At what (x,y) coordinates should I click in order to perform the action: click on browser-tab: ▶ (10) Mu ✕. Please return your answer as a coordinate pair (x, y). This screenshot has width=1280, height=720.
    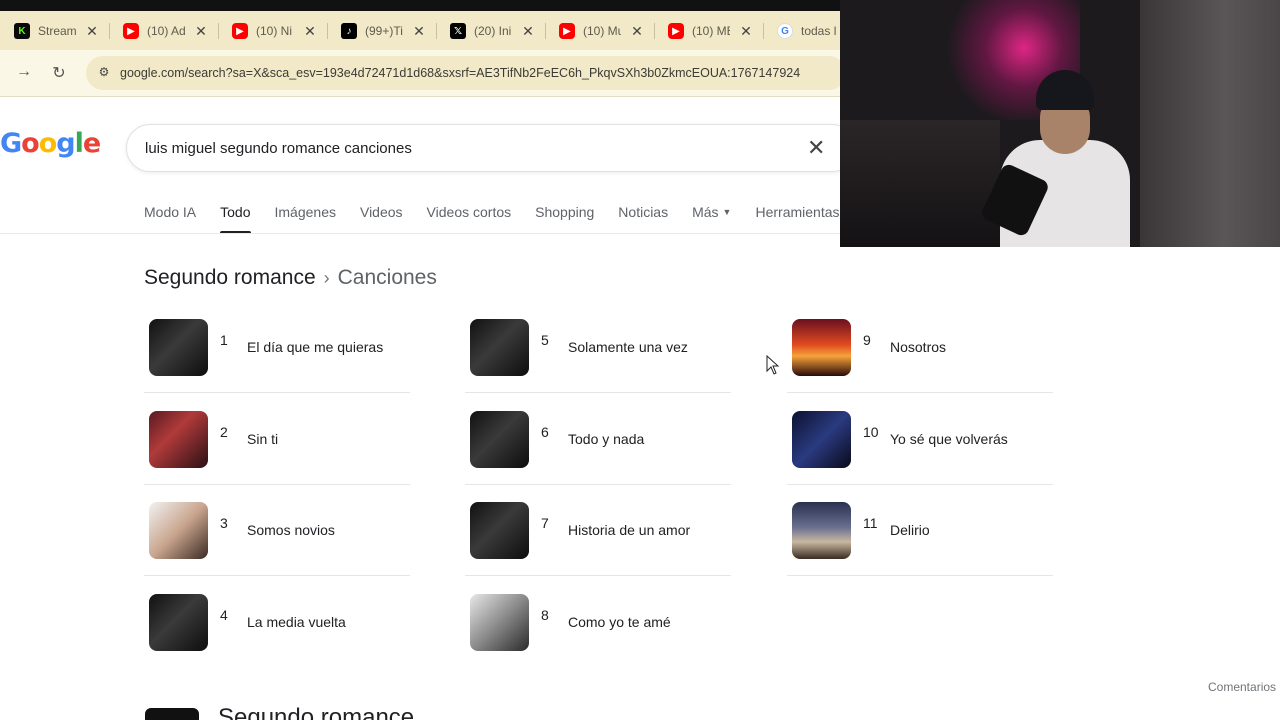
    Looking at the image, I should click on (599, 31).